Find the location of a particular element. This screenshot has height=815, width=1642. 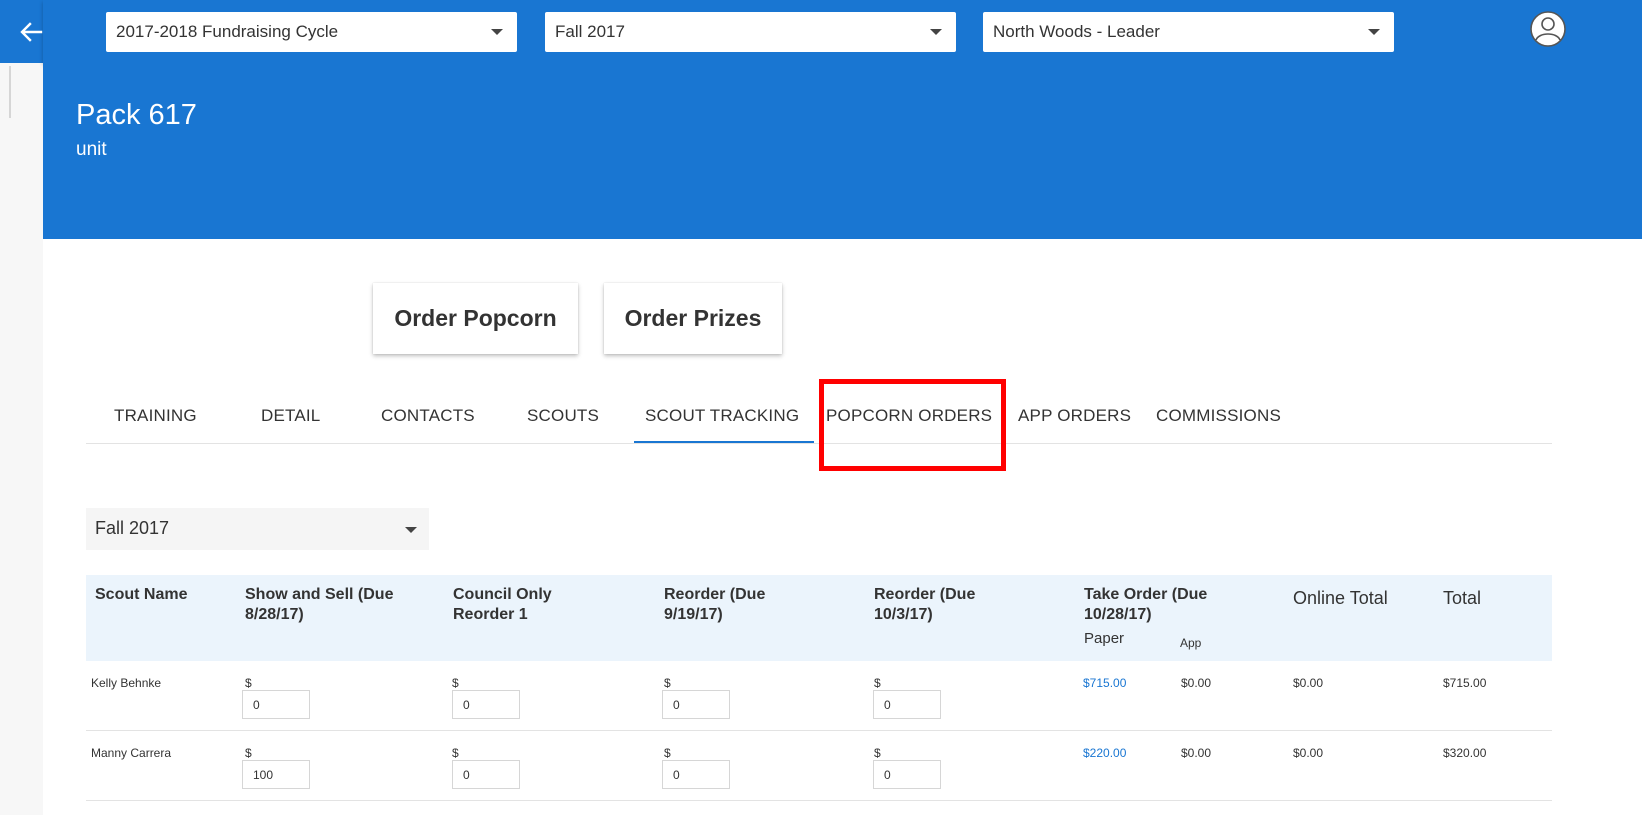

col-header-app: App is located at coordinates (1191, 643).